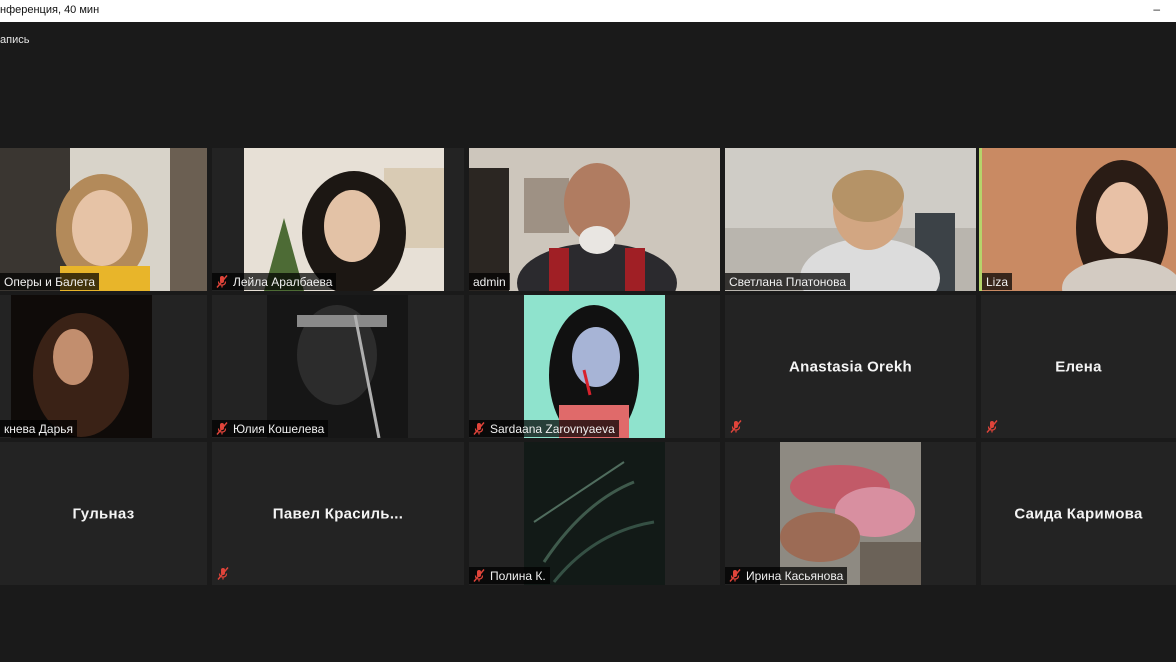 This screenshot has height=662, width=1176. I want to click on minimize-button: –, so click(1156, 9).